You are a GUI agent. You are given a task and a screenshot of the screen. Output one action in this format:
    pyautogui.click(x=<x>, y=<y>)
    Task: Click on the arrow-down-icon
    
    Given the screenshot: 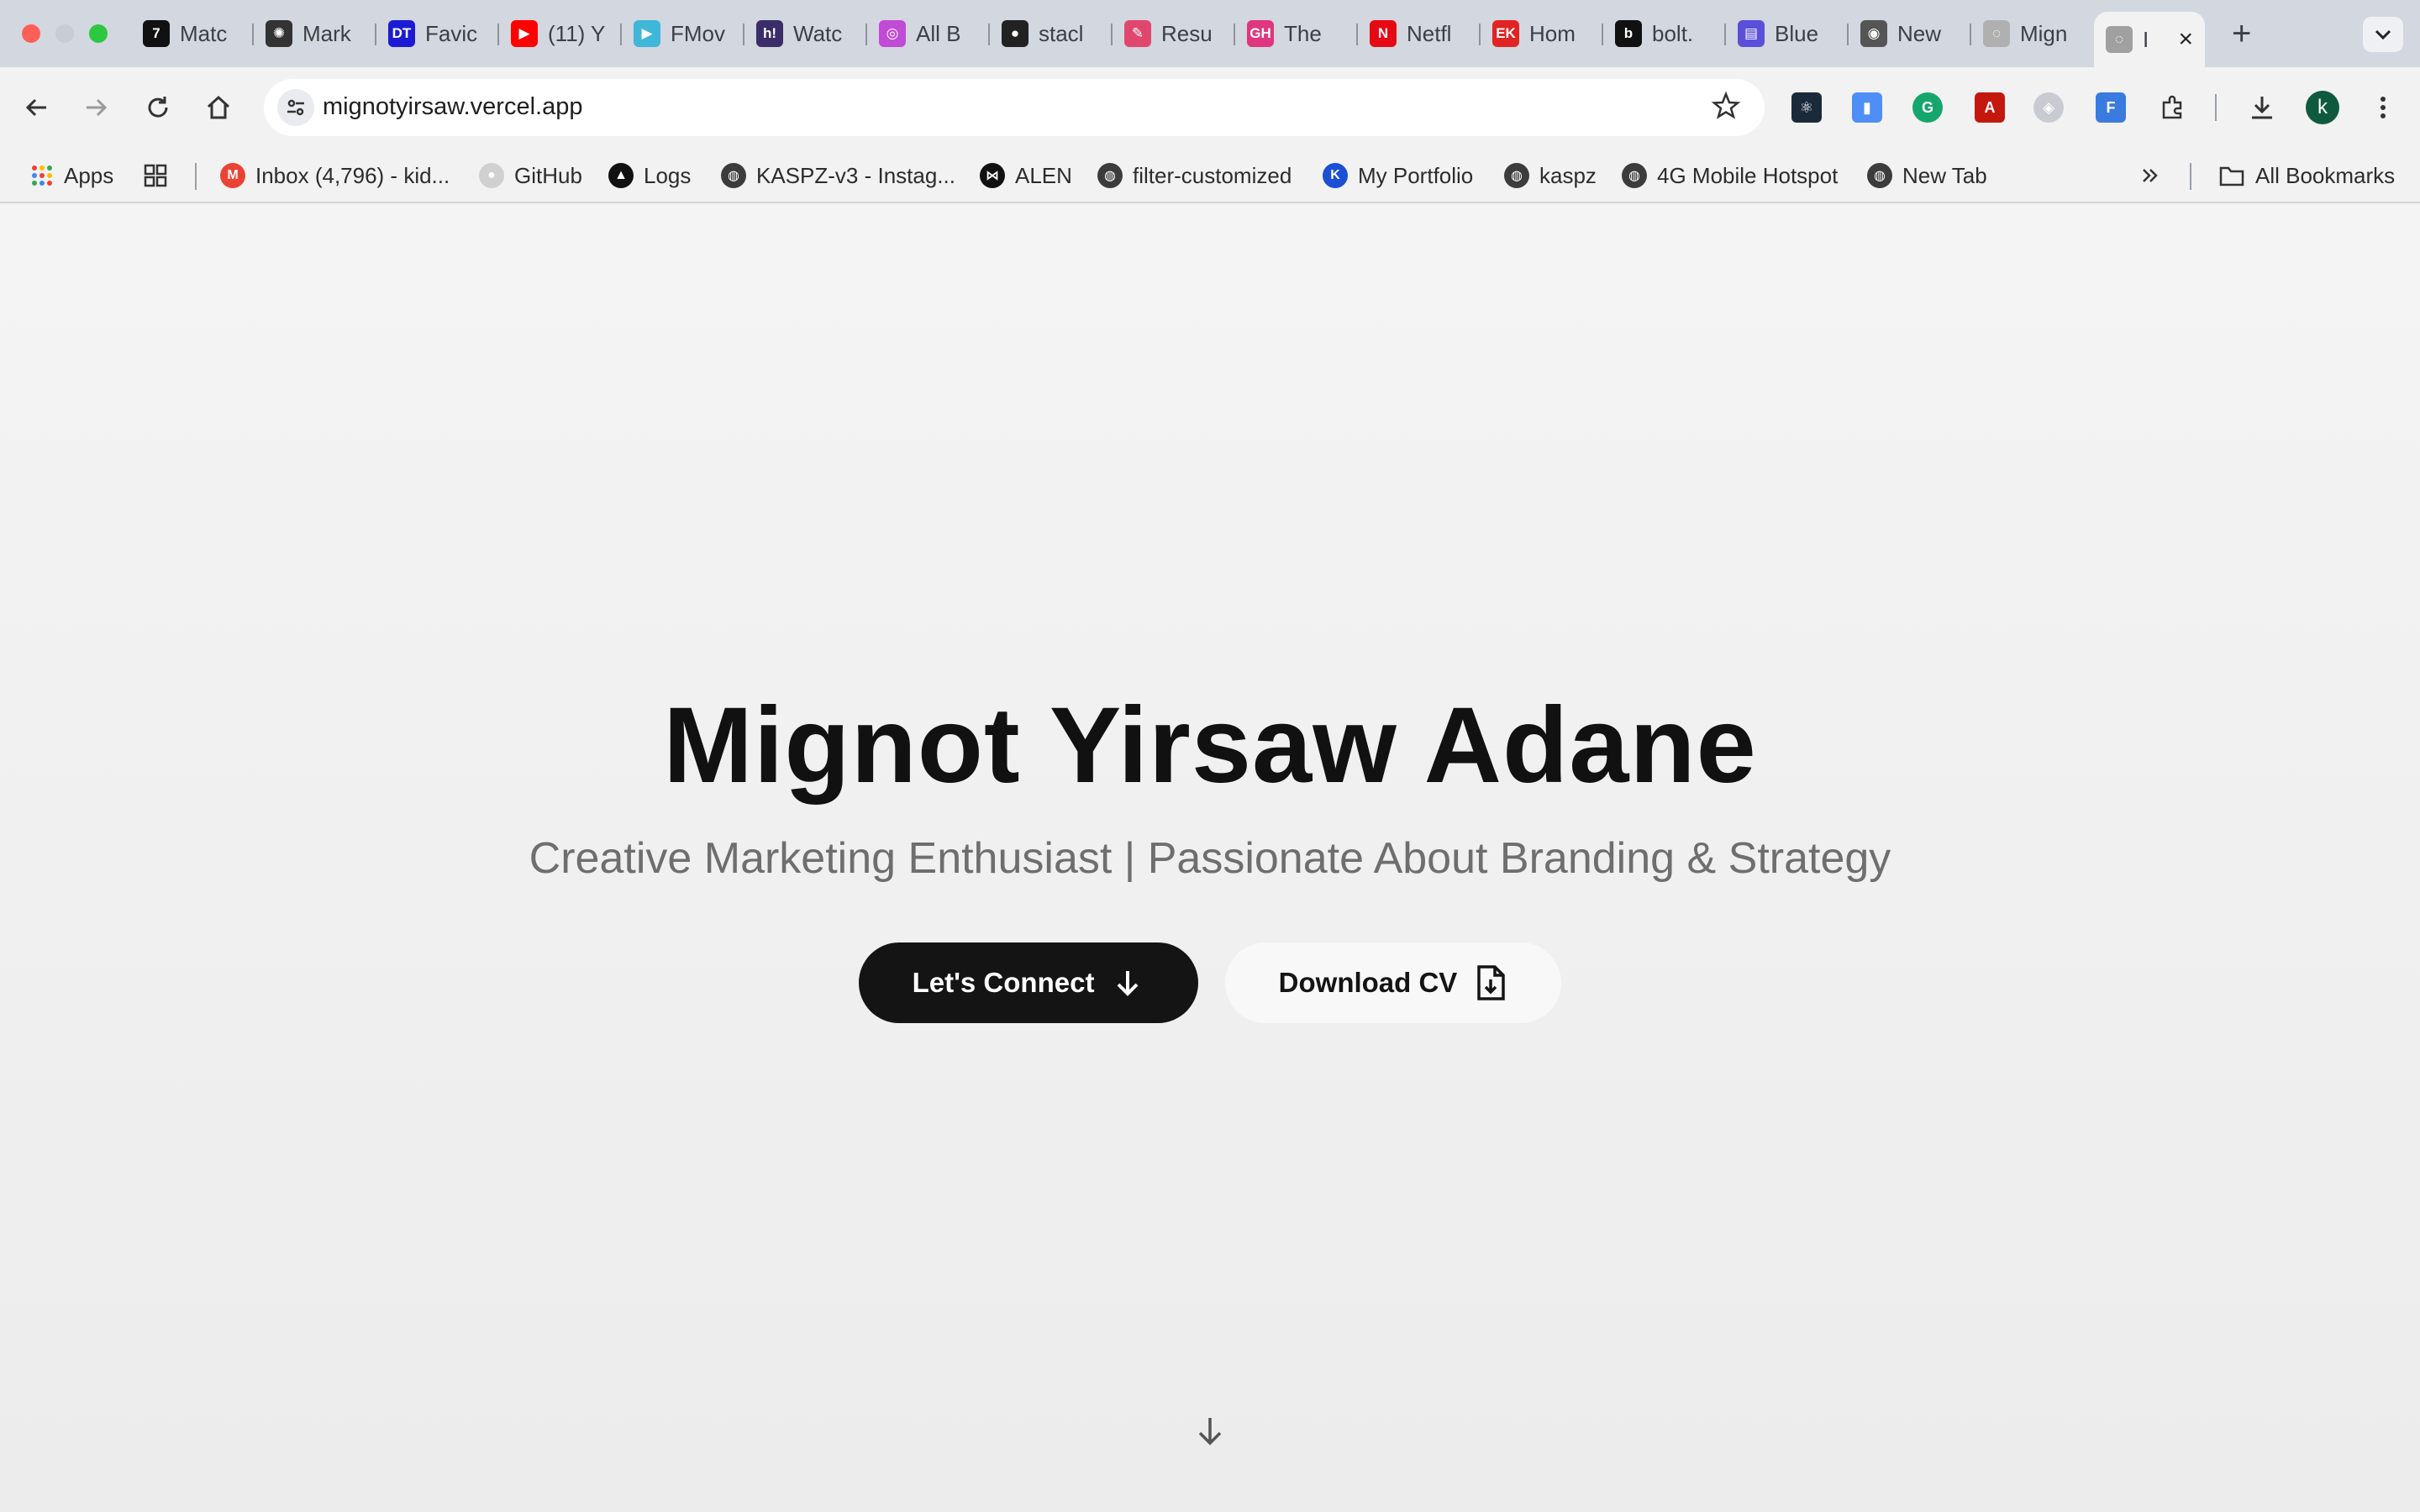 What is the action you would take?
    pyautogui.click(x=1128, y=983)
    